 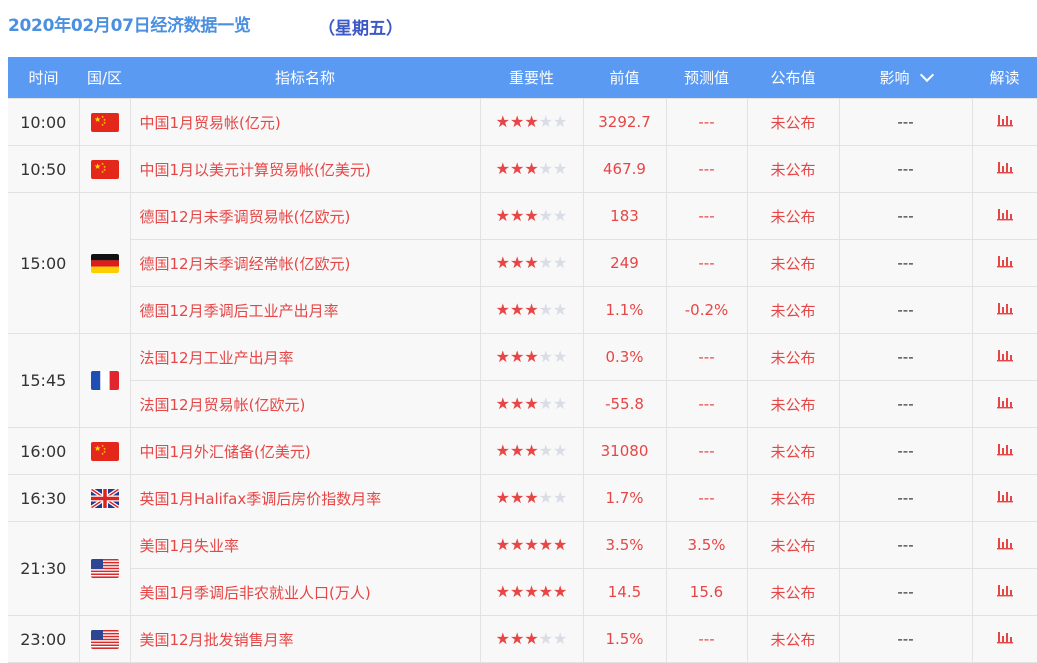 What do you see at coordinates (44, 498) in the screenshot?
I see `time-cell: 16:30` at bounding box center [44, 498].